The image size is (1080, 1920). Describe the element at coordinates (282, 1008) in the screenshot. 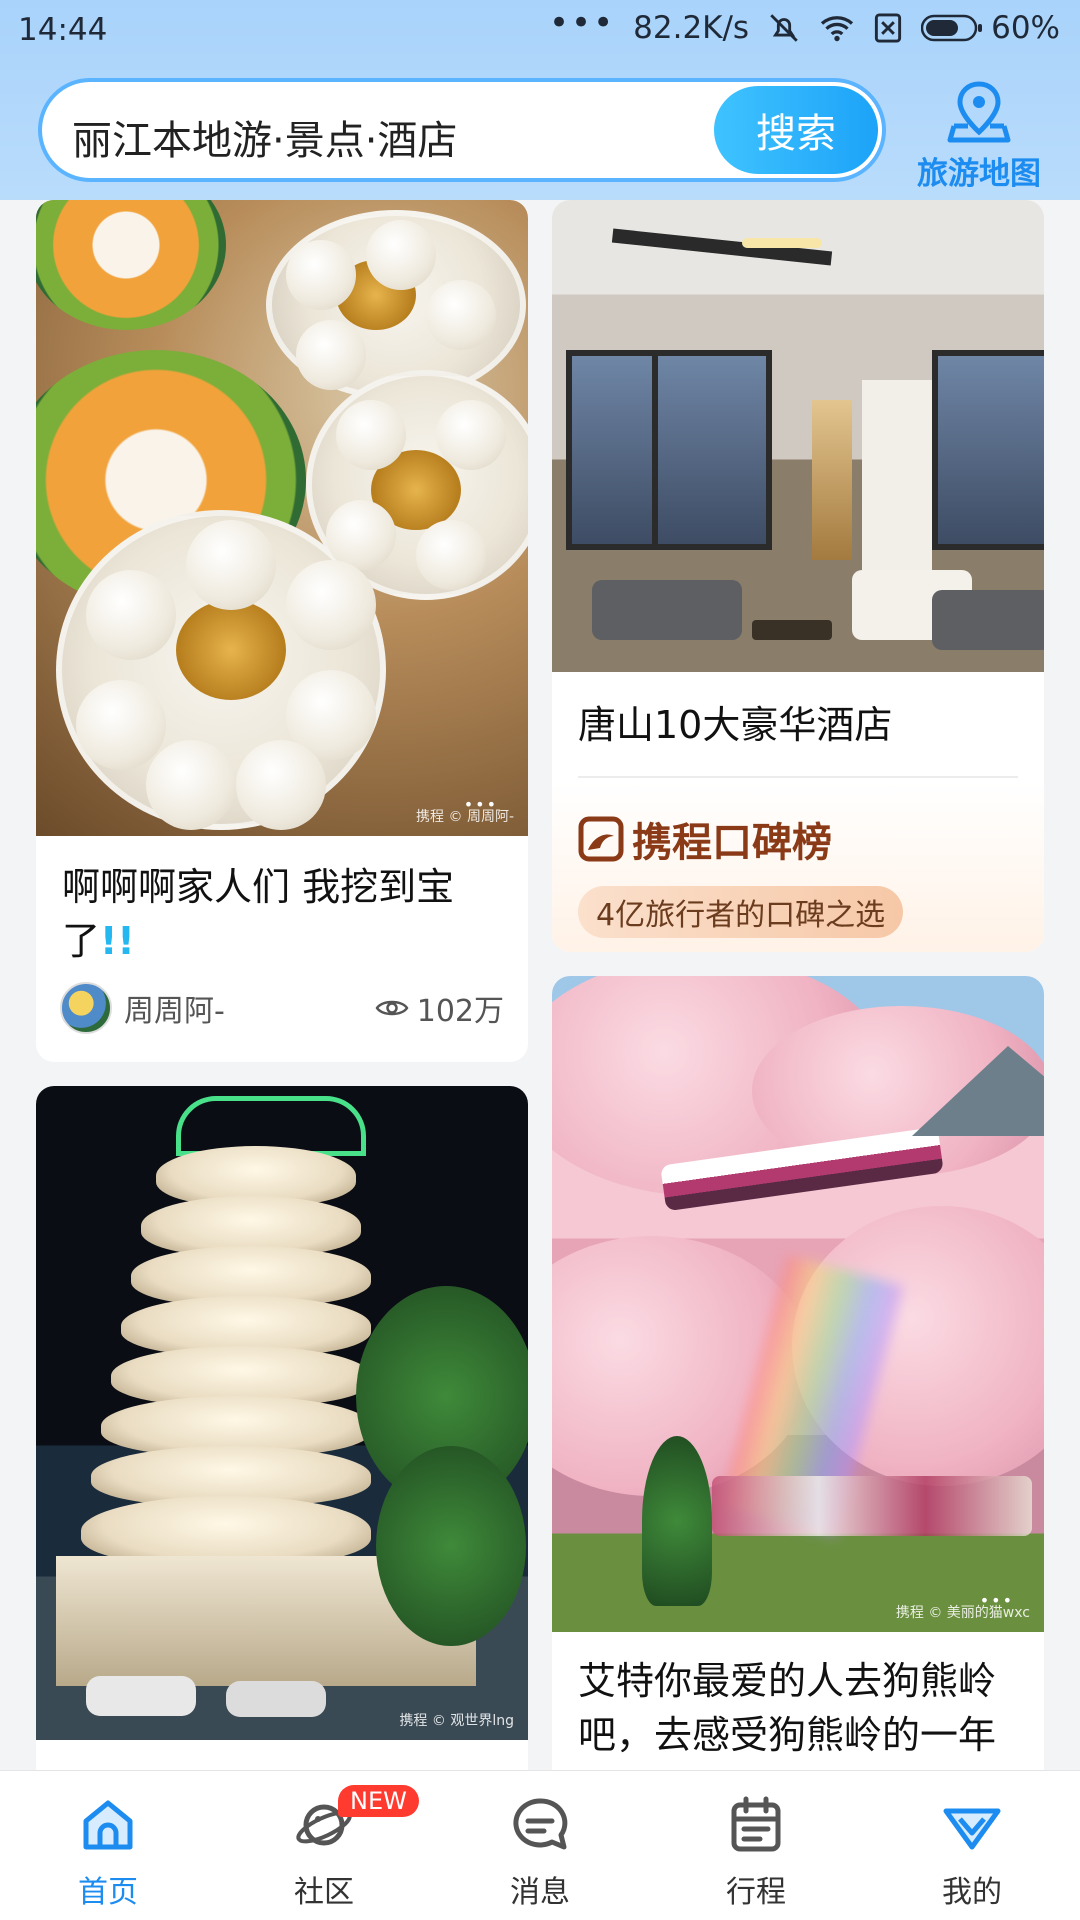

I see `post-meta: 周周阿- 102万` at that location.